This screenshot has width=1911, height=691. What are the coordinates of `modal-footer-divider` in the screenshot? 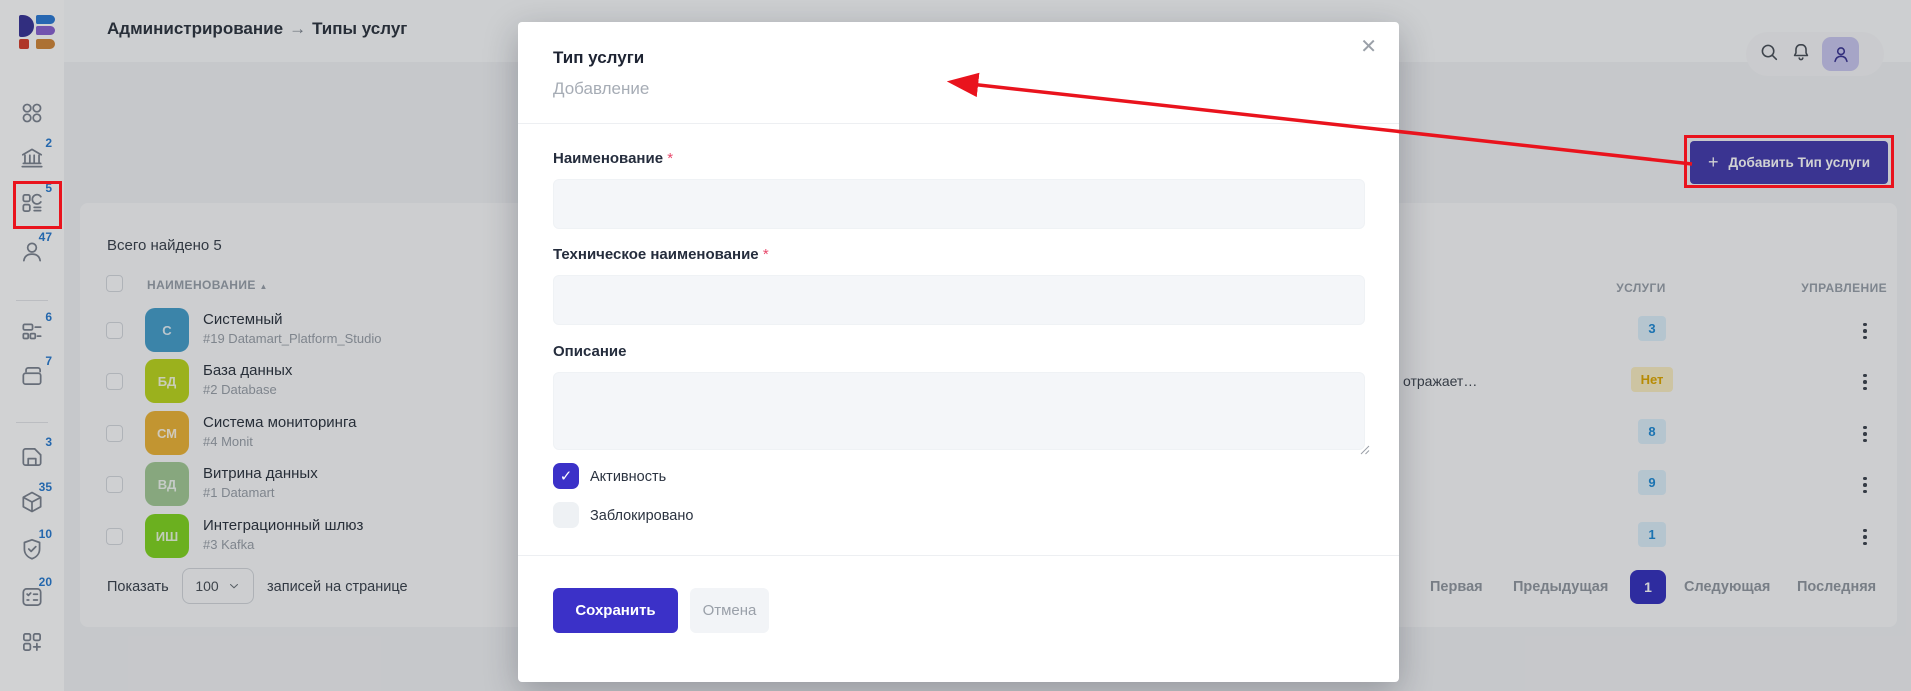 It's located at (958, 555).